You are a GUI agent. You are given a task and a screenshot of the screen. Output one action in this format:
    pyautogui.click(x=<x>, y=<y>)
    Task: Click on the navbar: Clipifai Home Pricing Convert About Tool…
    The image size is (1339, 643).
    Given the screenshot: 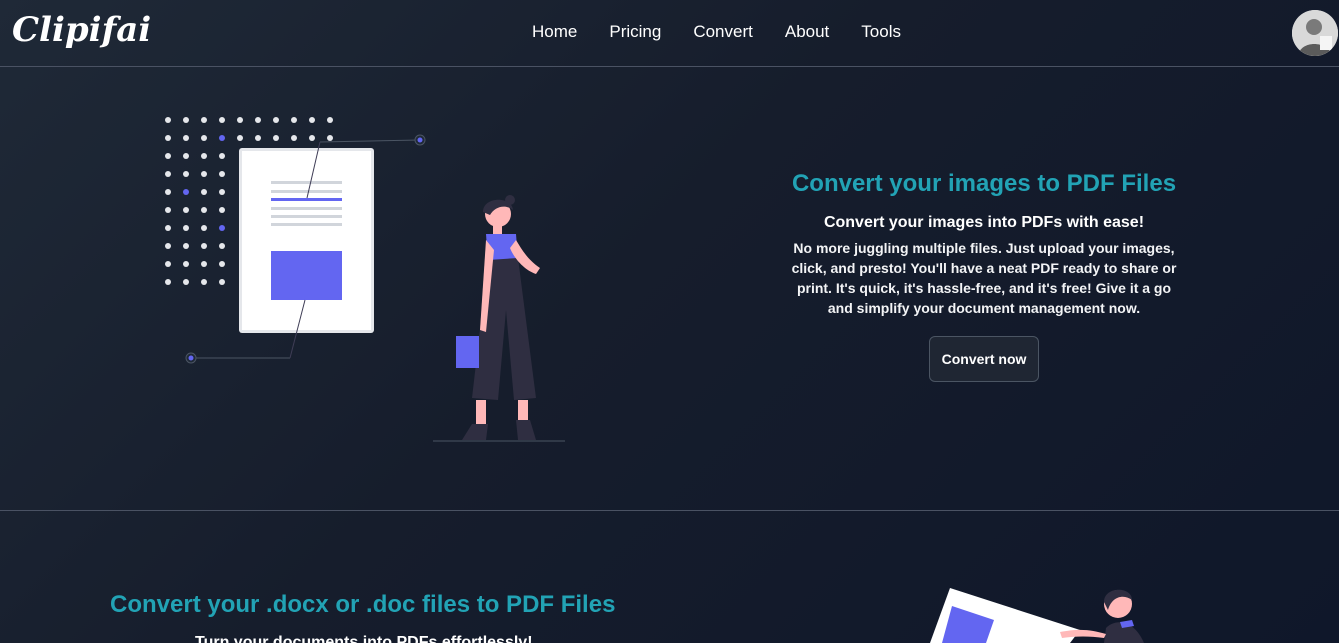 What is the action you would take?
    pyautogui.click(x=669, y=33)
    